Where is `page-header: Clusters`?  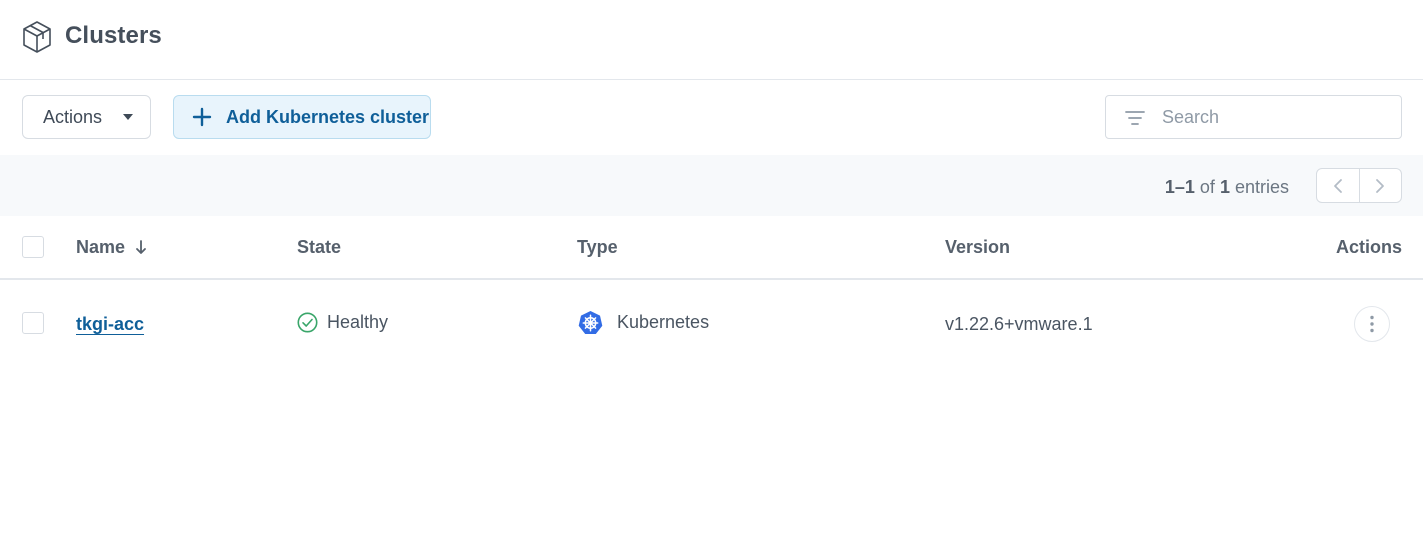
page-header: Clusters is located at coordinates (711, 40).